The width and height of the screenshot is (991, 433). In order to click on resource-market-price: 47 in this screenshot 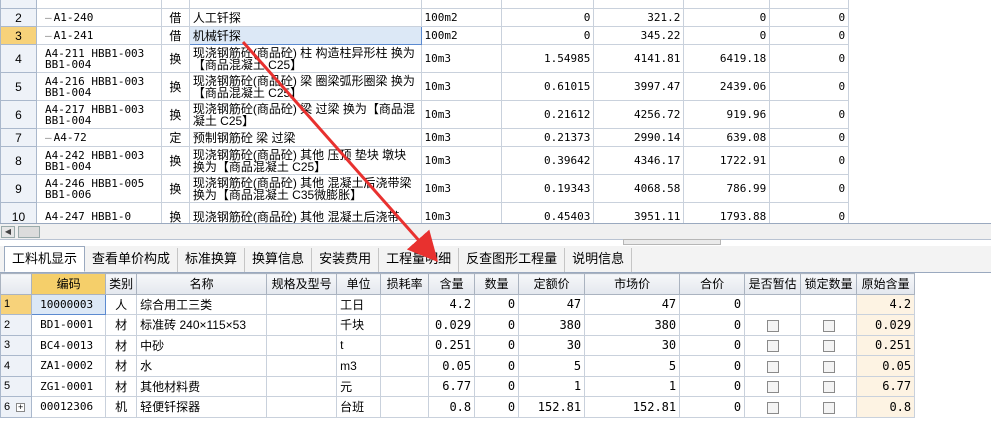, I will do `click(632, 304)`.